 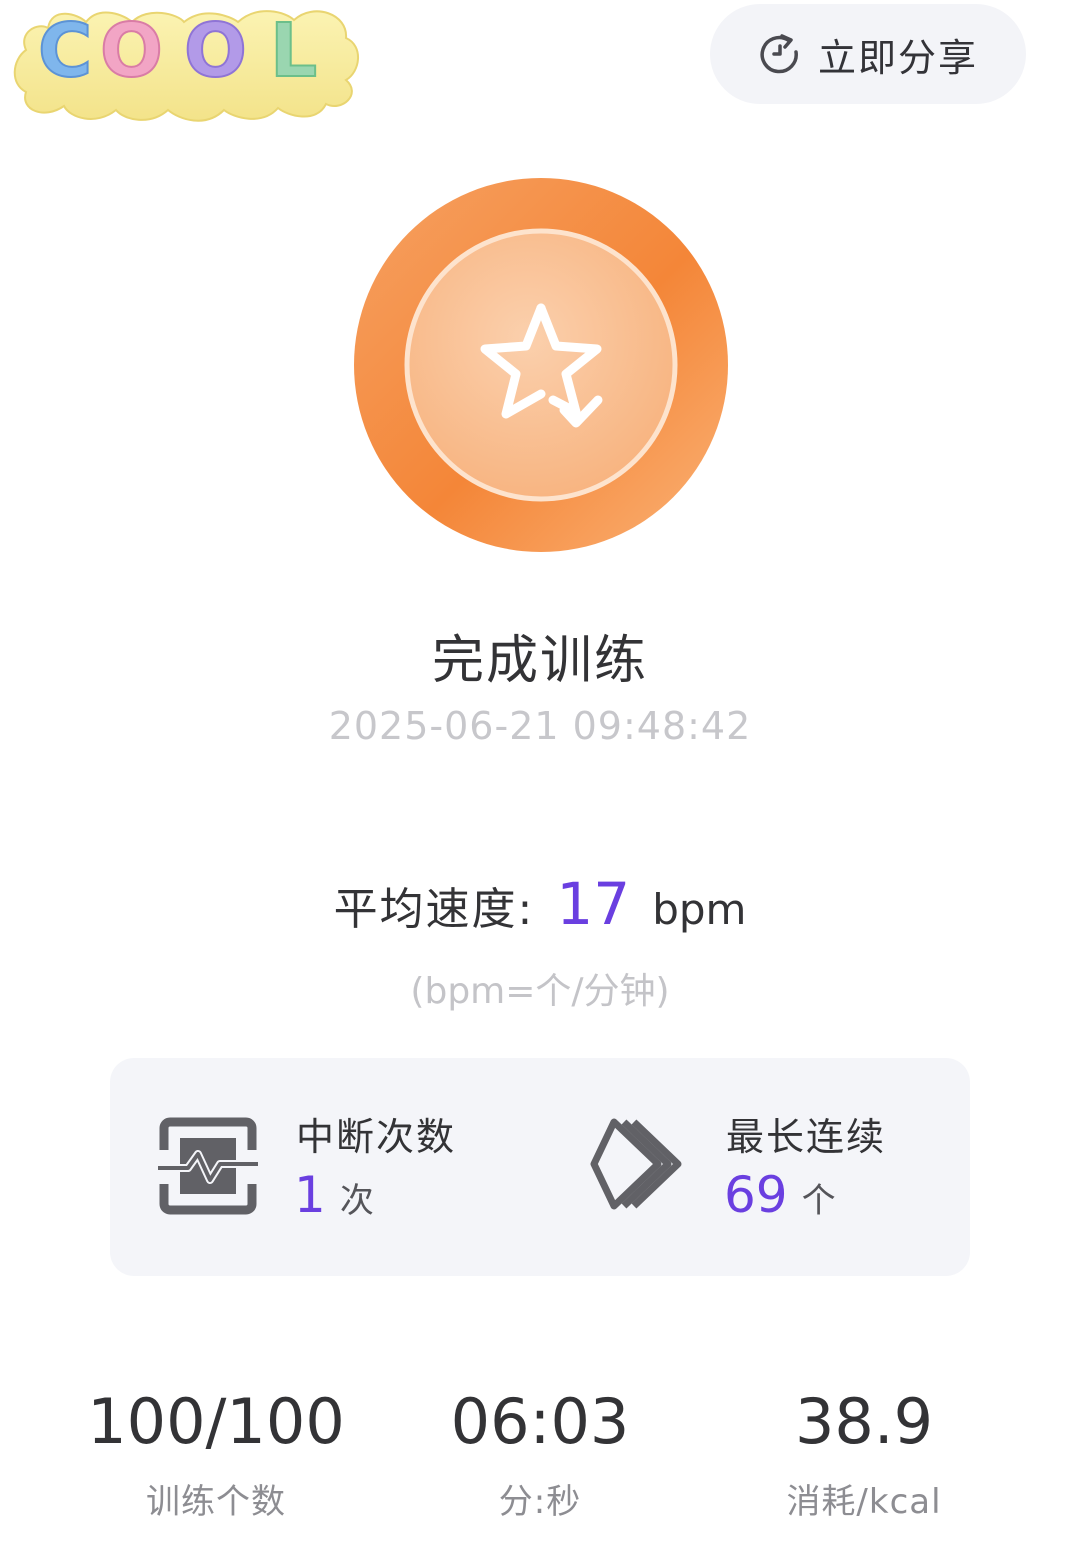 What do you see at coordinates (65, 51) in the screenshot?
I see `svg-text: C` at bounding box center [65, 51].